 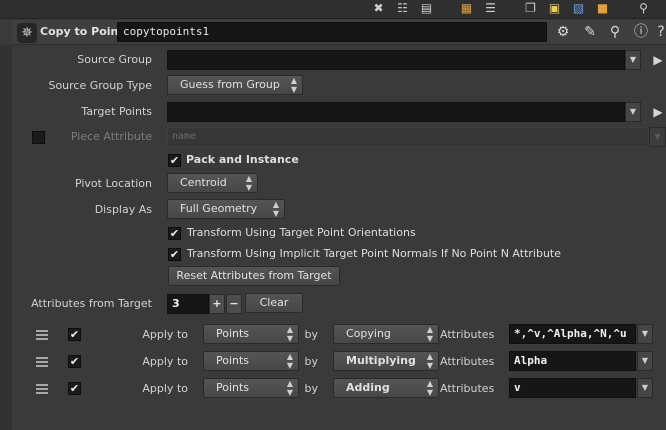 What do you see at coordinates (174, 254) in the screenshot?
I see `transform-normals-checkbox: ✔` at bounding box center [174, 254].